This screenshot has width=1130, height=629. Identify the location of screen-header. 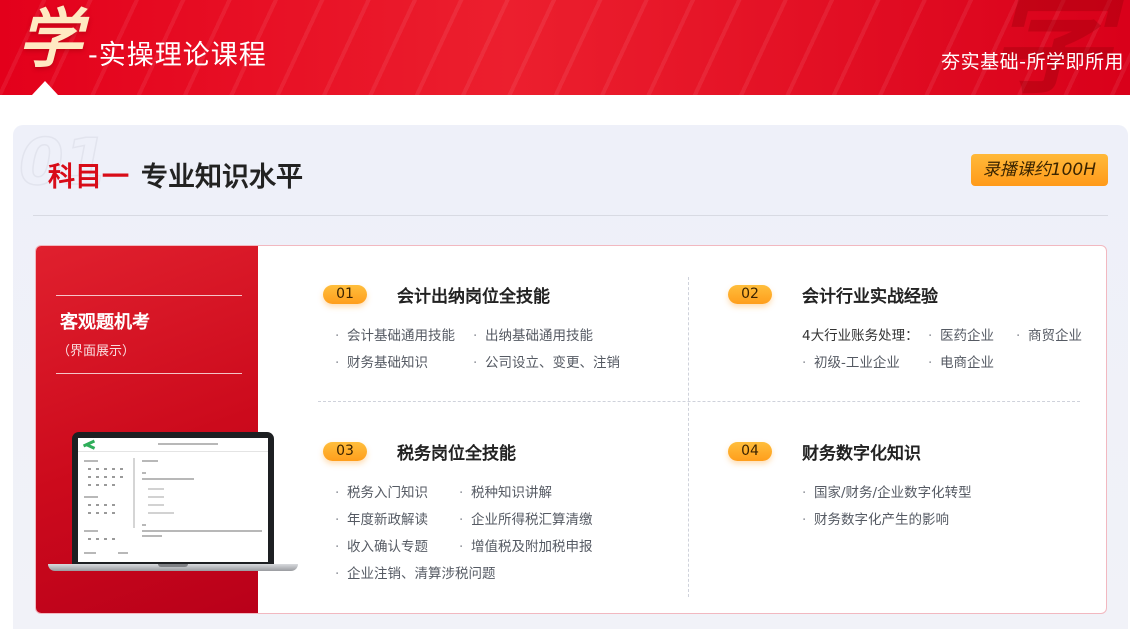
(173, 445).